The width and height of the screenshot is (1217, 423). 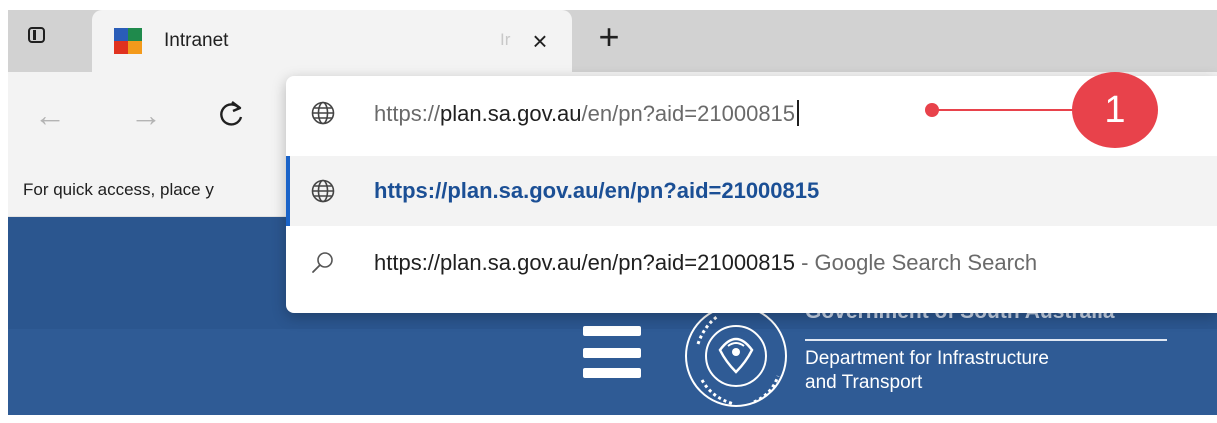 What do you see at coordinates (927, 358) in the screenshot?
I see `department-name-line1: Department for Infrastructure` at bounding box center [927, 358].